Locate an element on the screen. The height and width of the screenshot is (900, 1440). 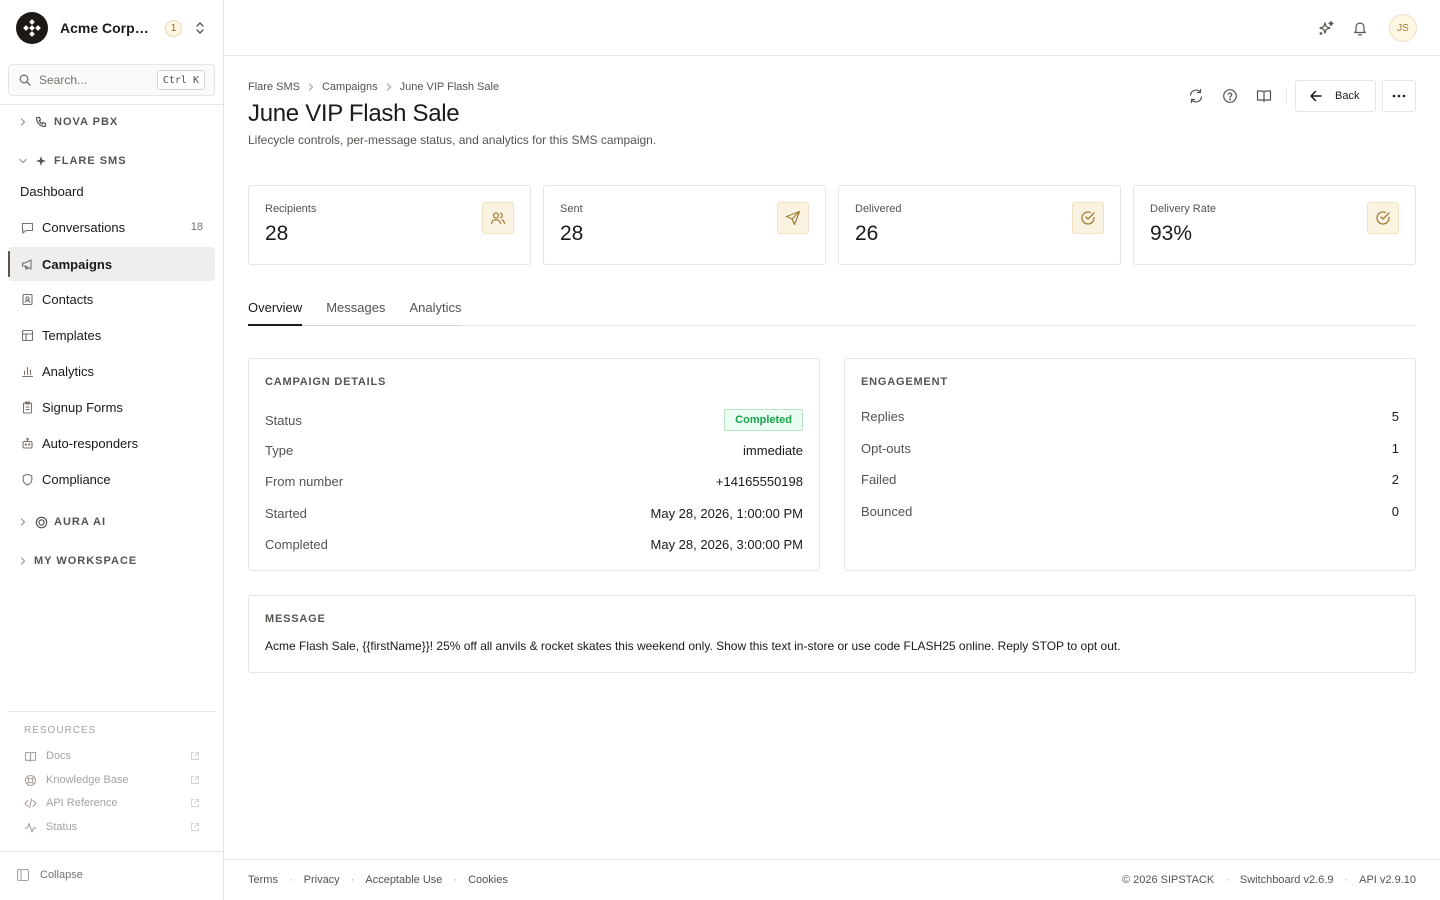
code-icon is located at coordinates (30, 803).